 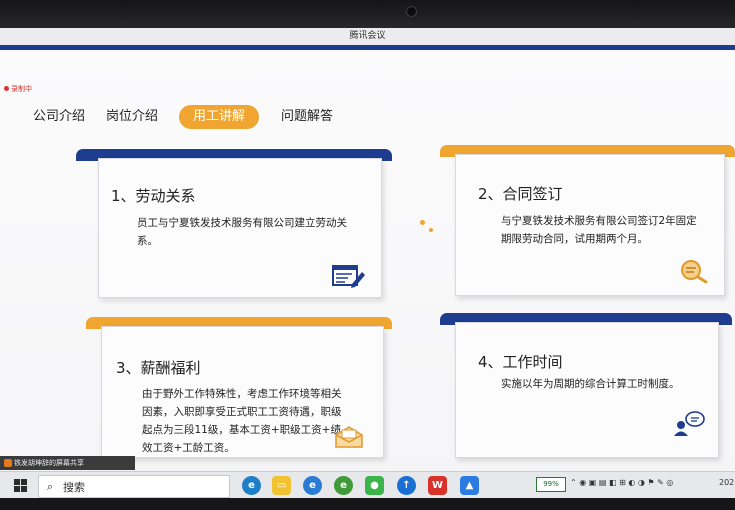 I want to click on search-placeholder: 搜索, so click(x=74, y=487).